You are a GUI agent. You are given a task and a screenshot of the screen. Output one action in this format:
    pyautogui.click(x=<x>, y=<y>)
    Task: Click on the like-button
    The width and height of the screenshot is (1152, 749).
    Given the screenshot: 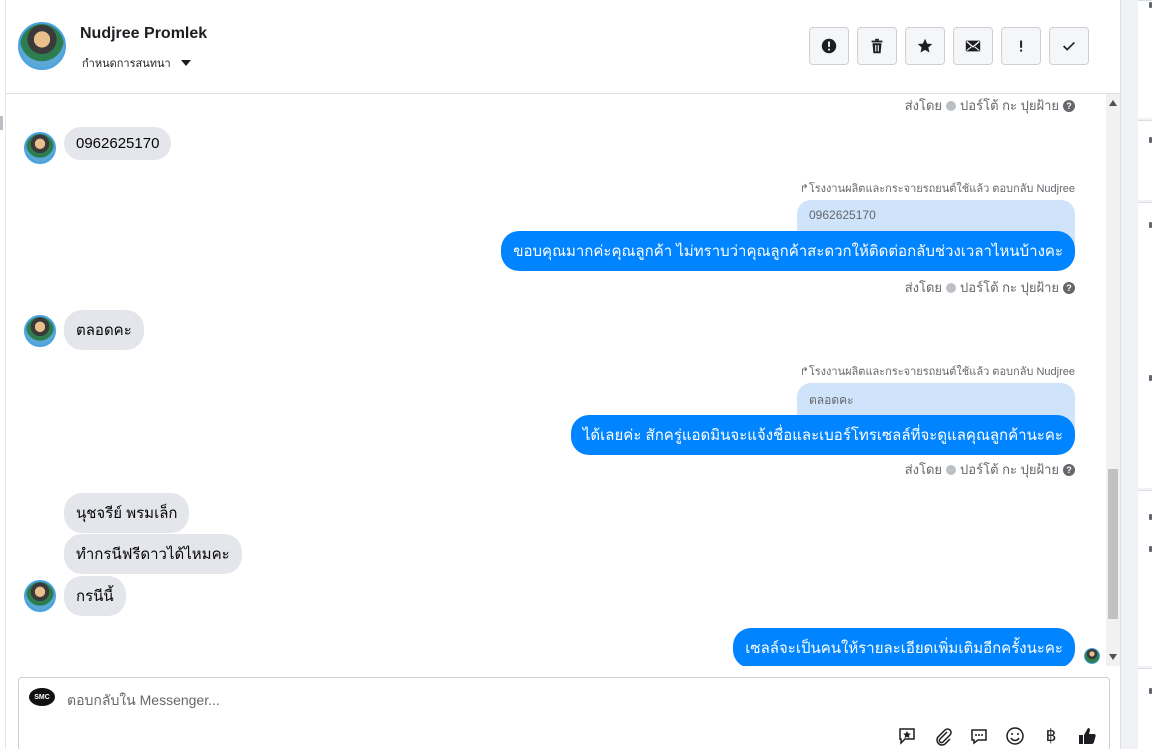 What is the action you would take?
    pyautogui.click(x=1087, y=736)
    